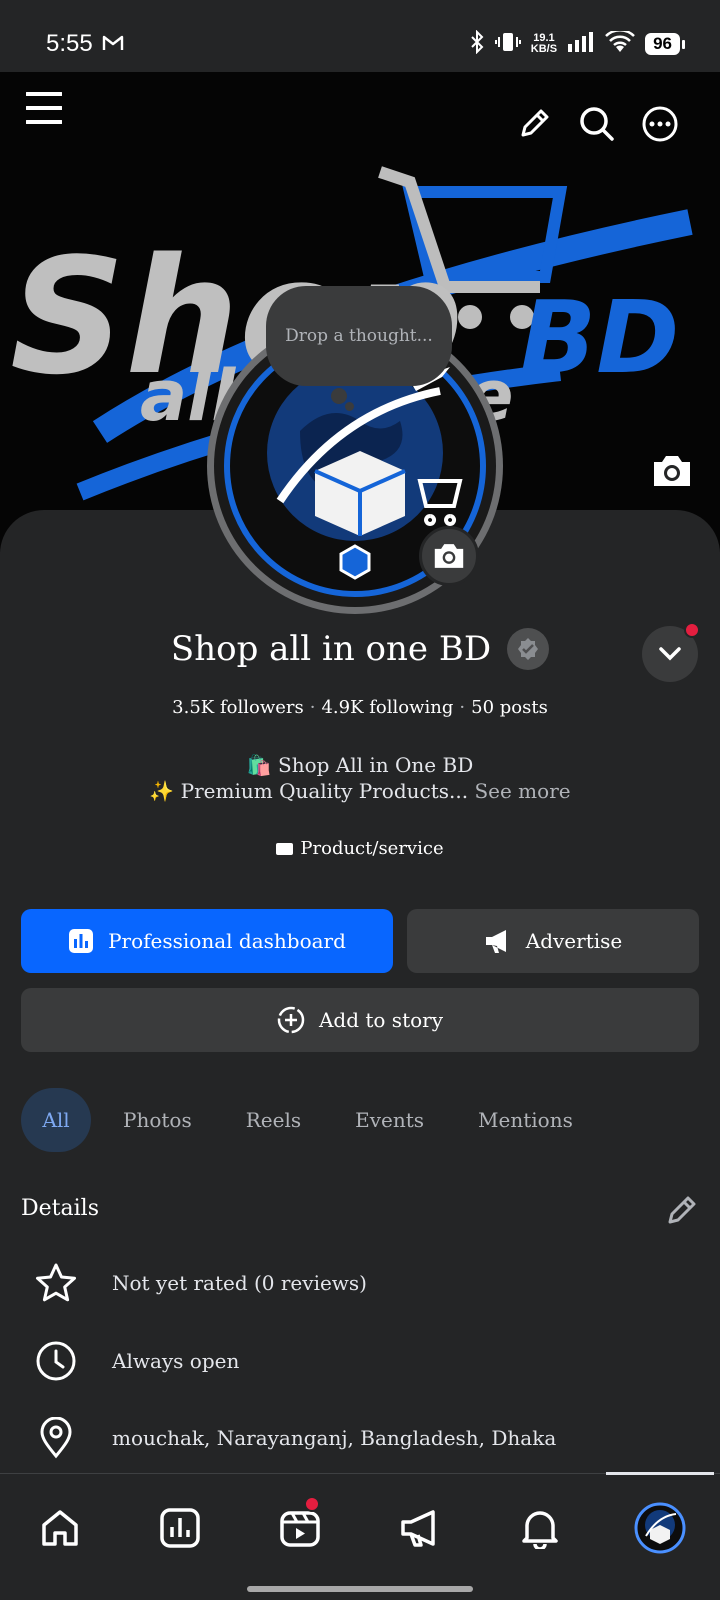  Describe the element at coordinates (44, 108) in the screenshot. I see `menu-icon` at that location.